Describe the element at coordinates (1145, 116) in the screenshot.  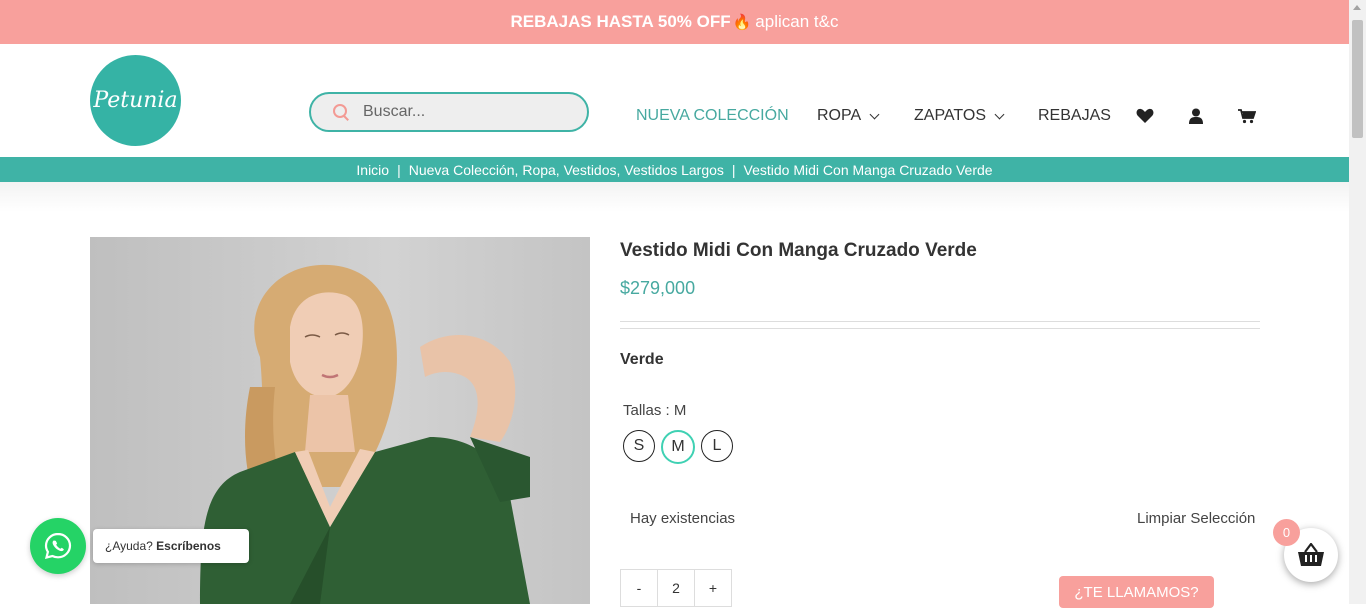
I see `heart-icon` at that location.